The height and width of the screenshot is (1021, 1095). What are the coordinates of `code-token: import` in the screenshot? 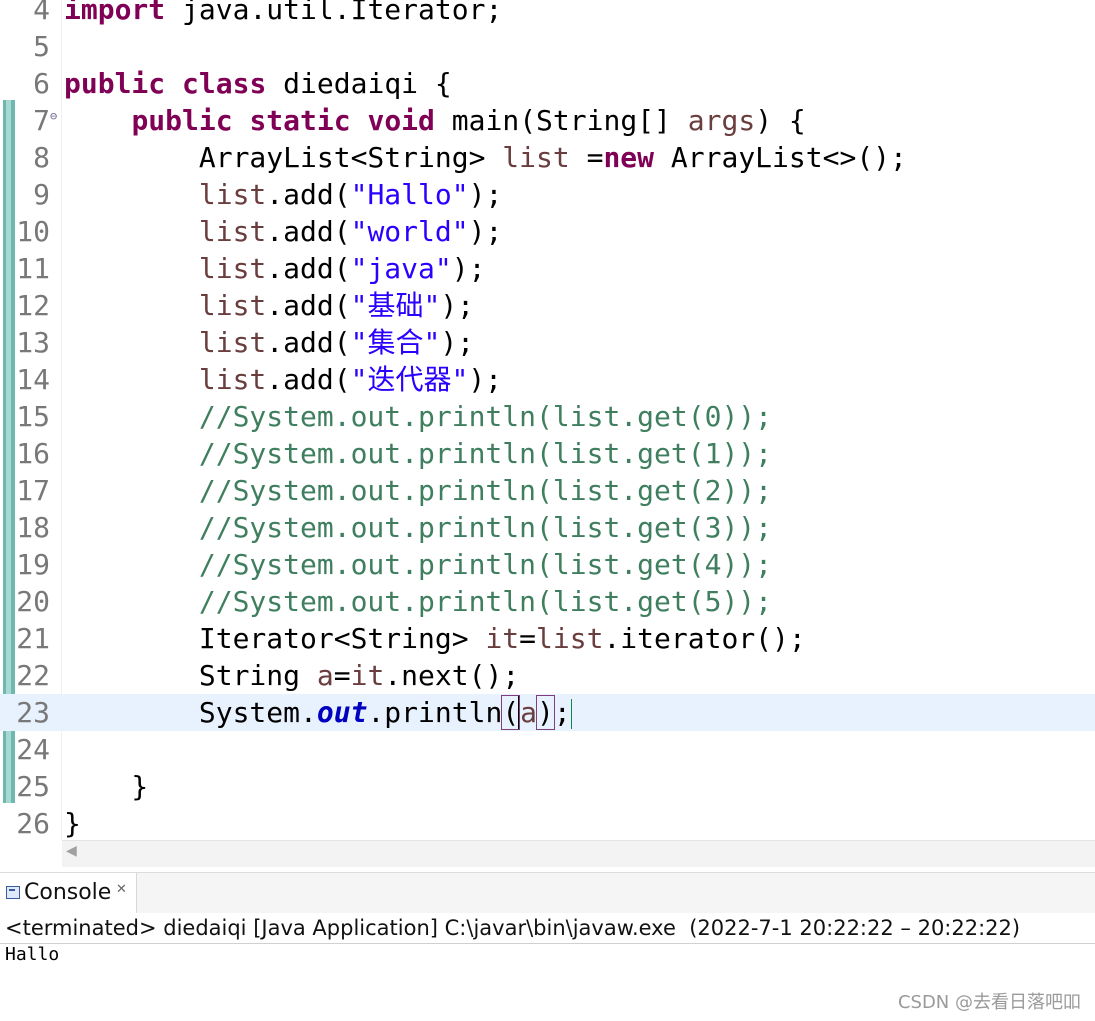 It's located at (115, 13).